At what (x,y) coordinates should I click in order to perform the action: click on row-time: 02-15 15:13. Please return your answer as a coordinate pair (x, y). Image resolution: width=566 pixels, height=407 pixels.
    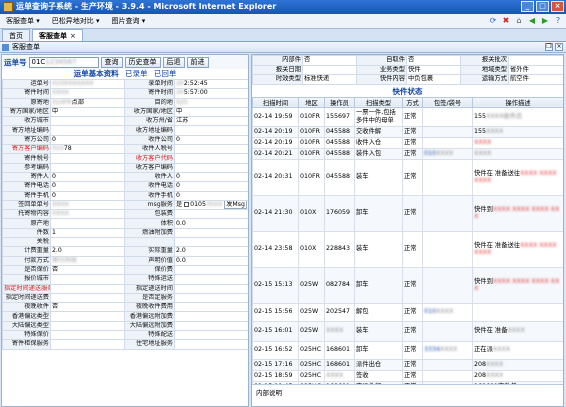
    Looking at the image, I should click on (275, 285).